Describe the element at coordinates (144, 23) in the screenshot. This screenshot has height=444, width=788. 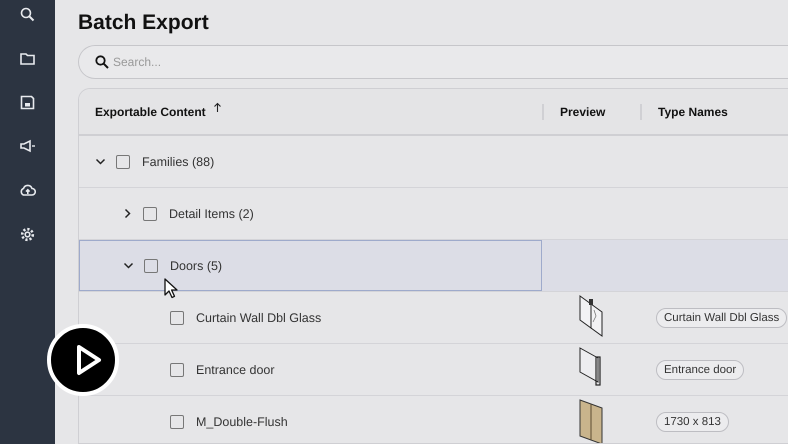
I see `page-title: Batch Export` at that location.